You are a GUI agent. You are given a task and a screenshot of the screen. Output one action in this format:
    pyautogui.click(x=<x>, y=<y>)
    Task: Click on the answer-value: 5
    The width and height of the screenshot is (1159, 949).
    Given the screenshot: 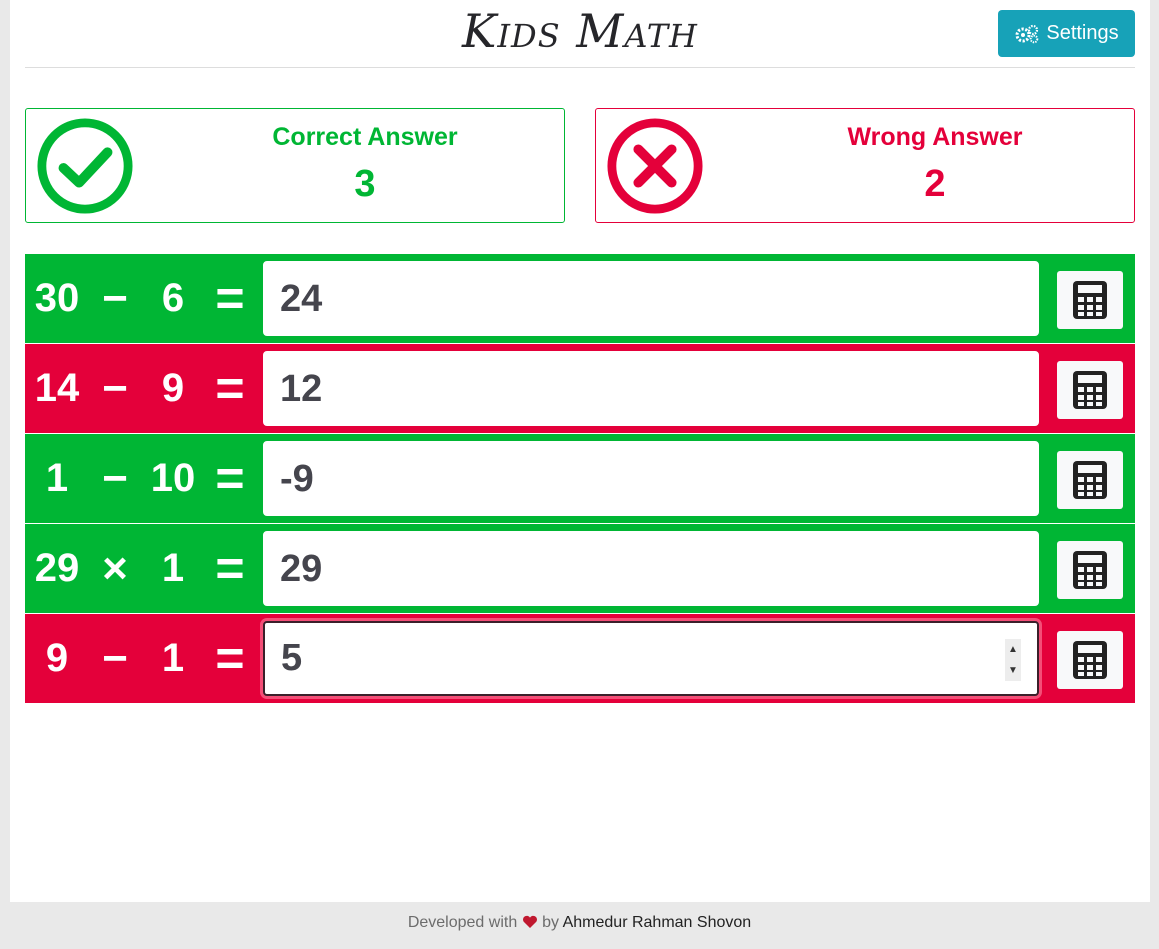 What is the action you would take?
    pyautogui.click(x=292, y=658)
    